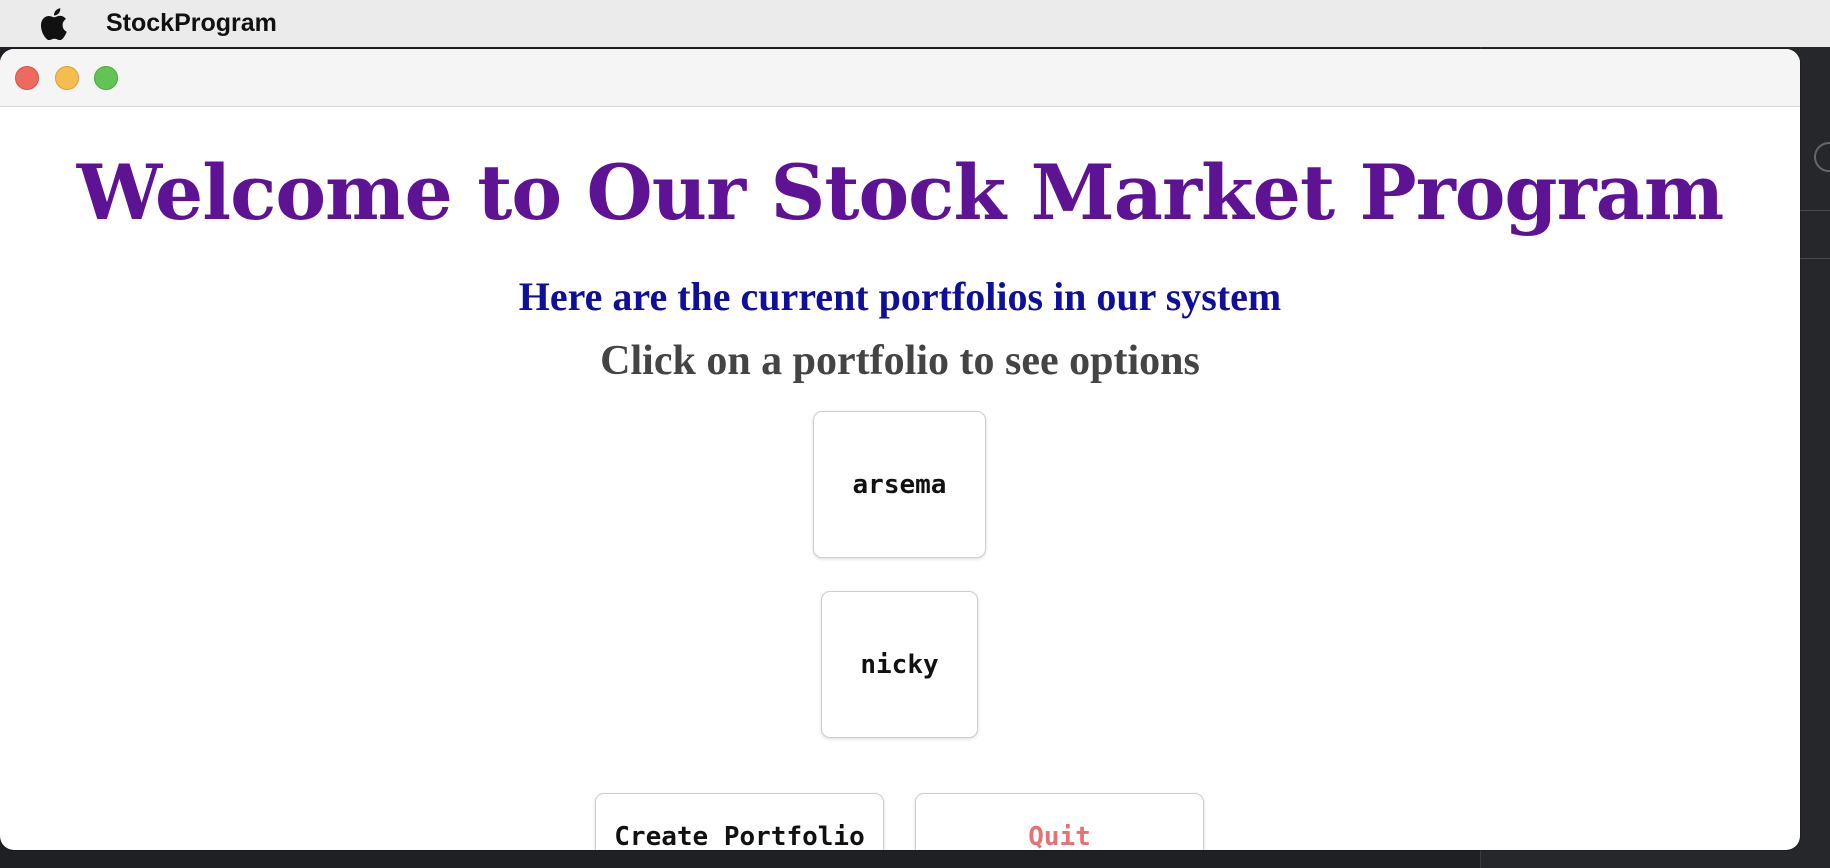  Describe the element at coordinates (67, 78) in the screenshot. I see `minimize-button` at that location.